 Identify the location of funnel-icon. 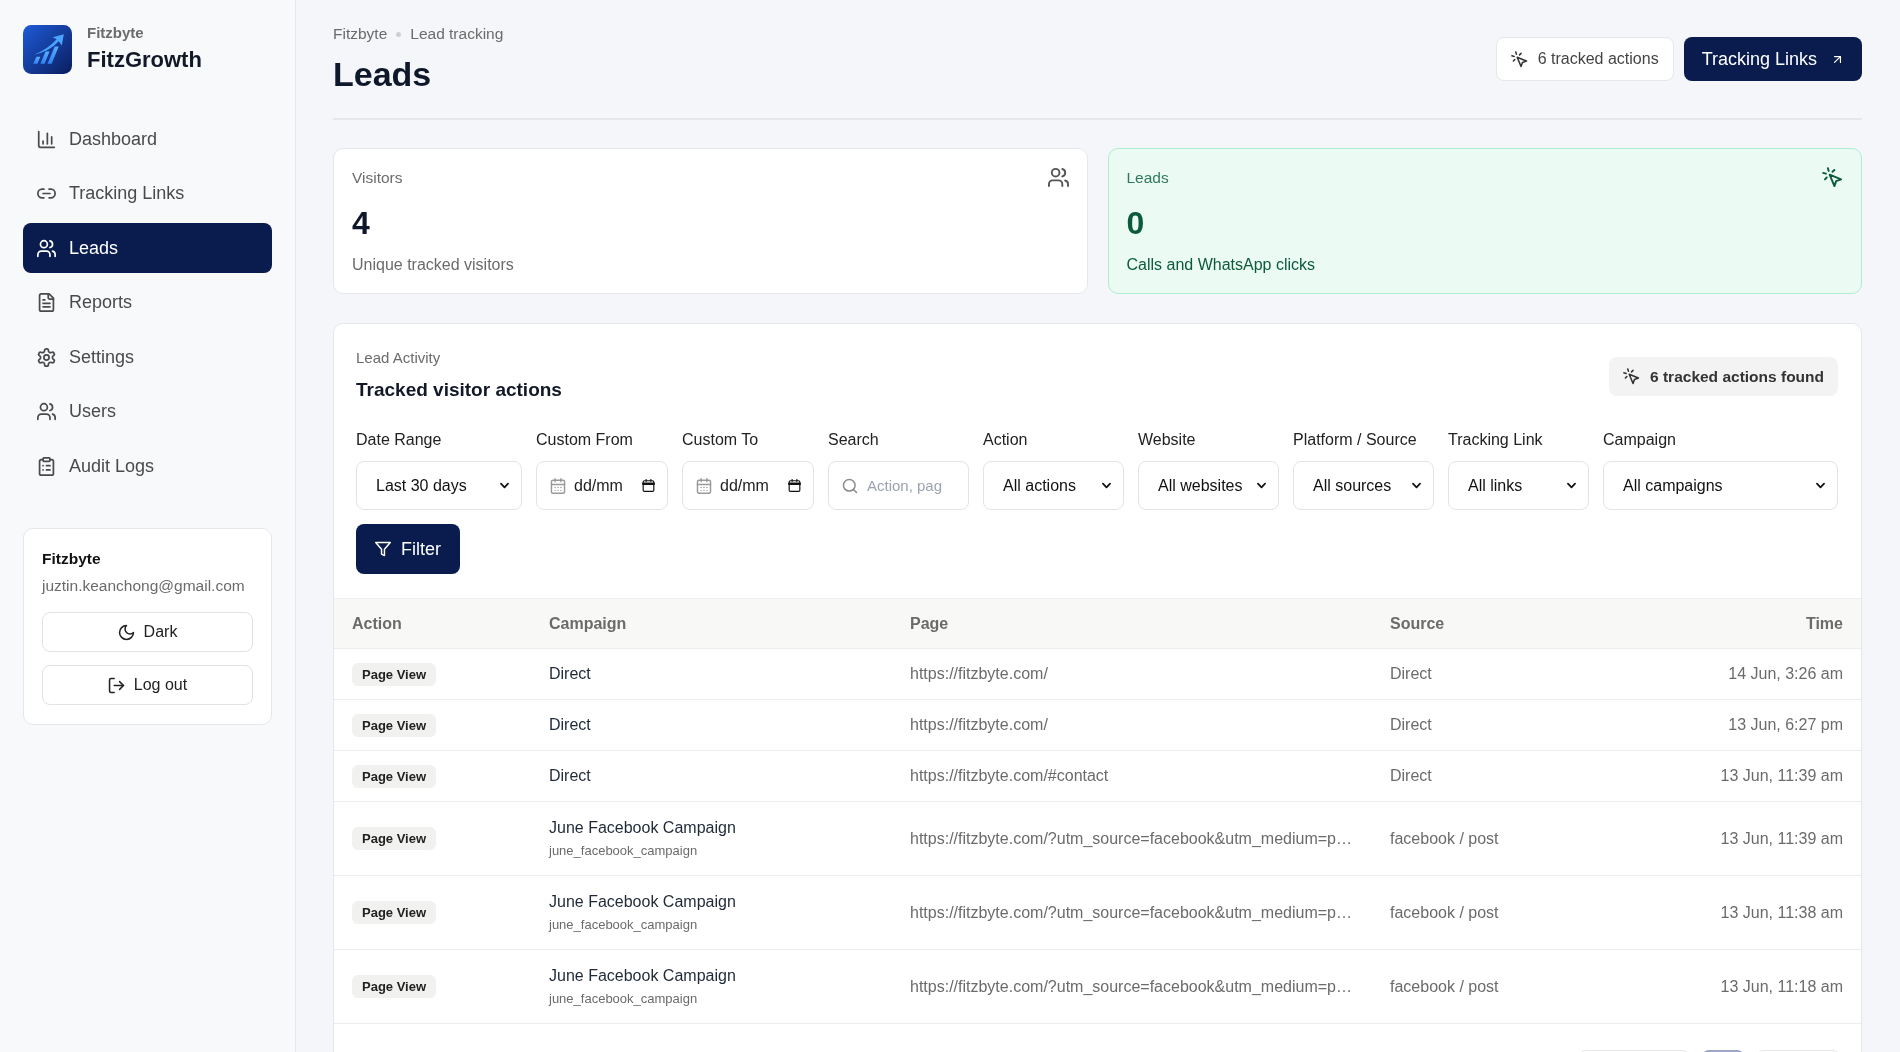
(383, 549).